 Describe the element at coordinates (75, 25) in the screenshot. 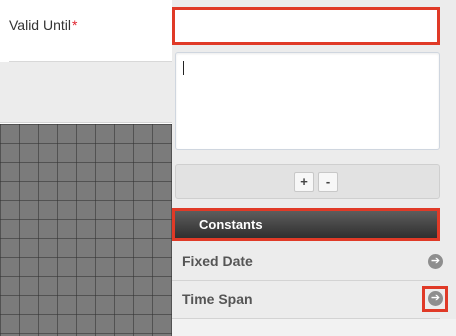

I see `required-asterisk: *` at that location.